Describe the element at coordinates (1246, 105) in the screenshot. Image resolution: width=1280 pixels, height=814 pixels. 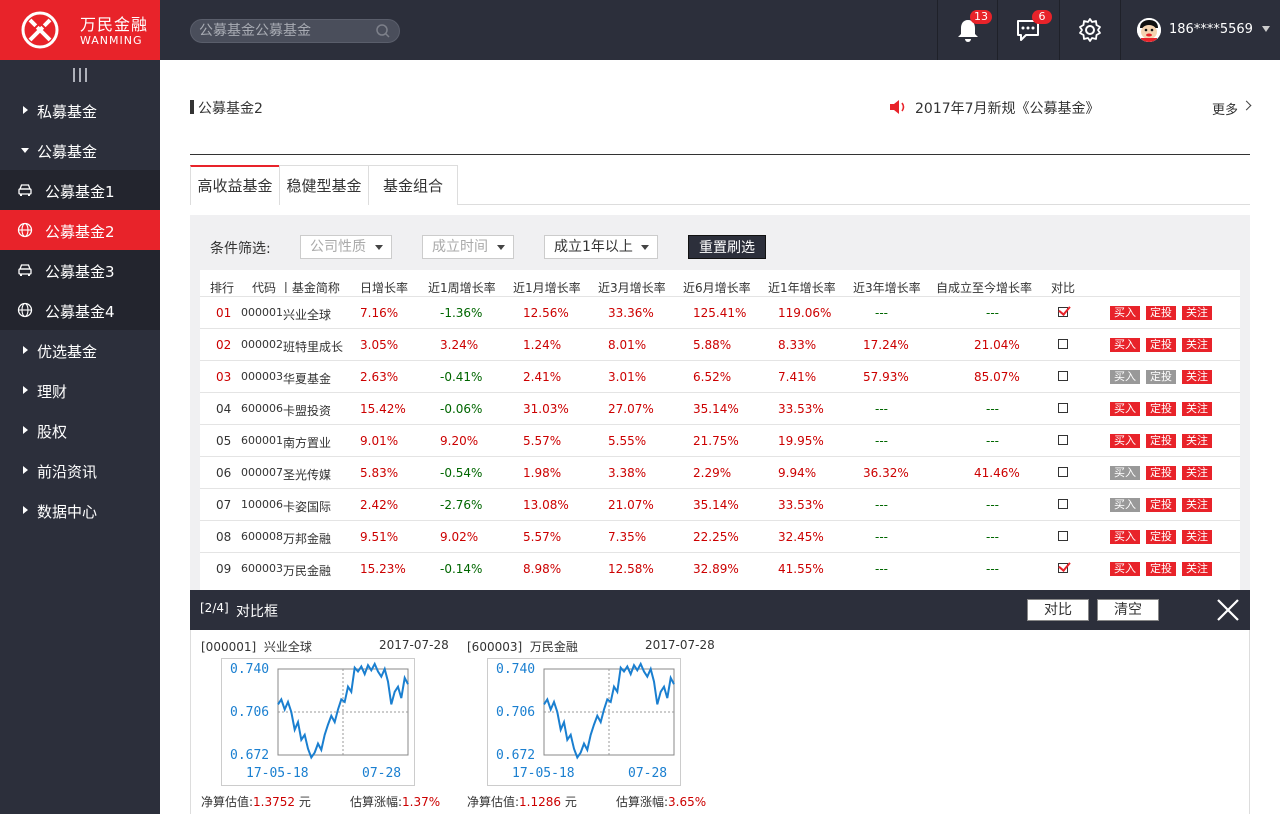
I see `chevron-right-icon` at that location.